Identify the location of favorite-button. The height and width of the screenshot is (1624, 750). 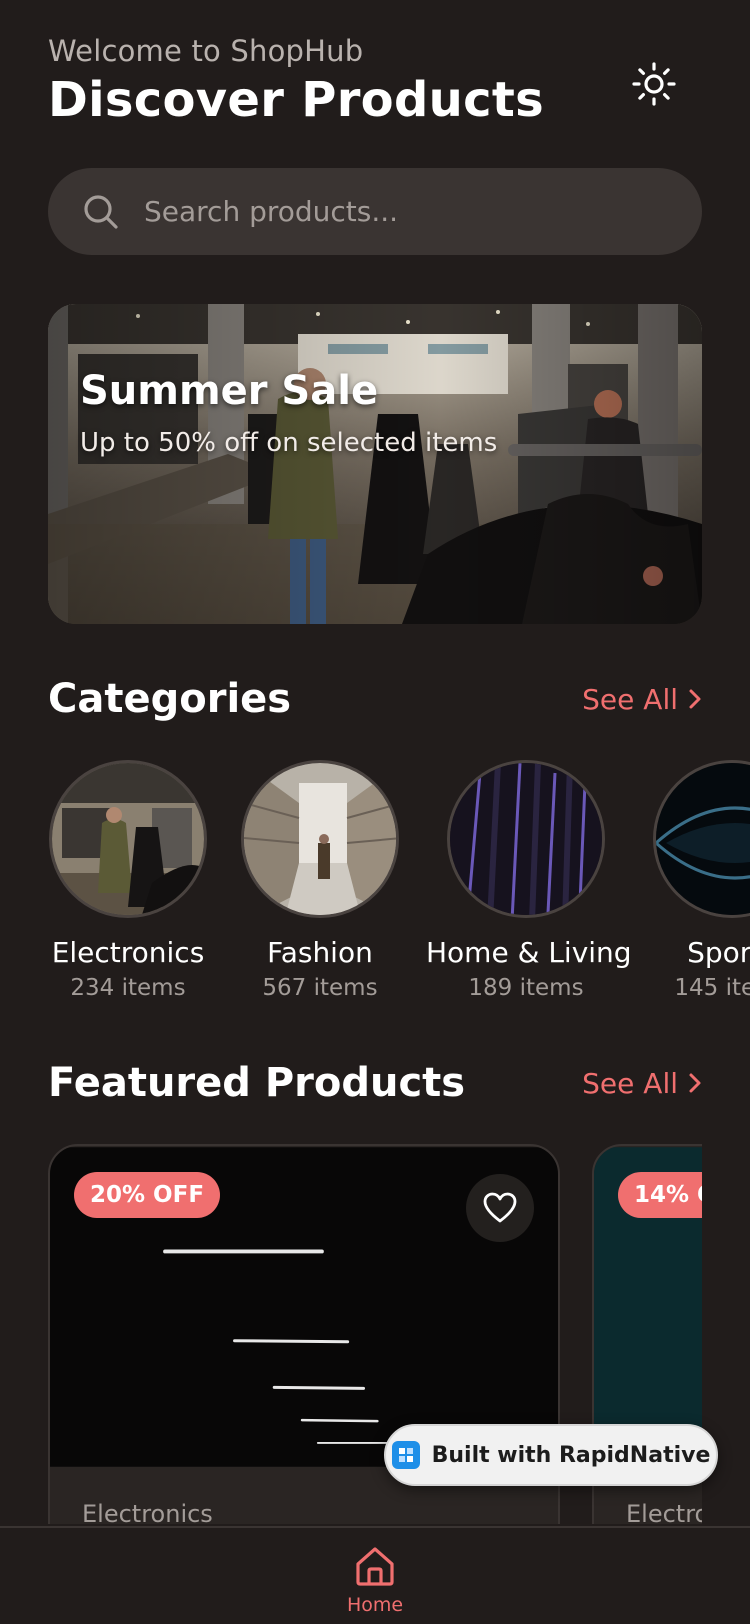
(500, 1208).